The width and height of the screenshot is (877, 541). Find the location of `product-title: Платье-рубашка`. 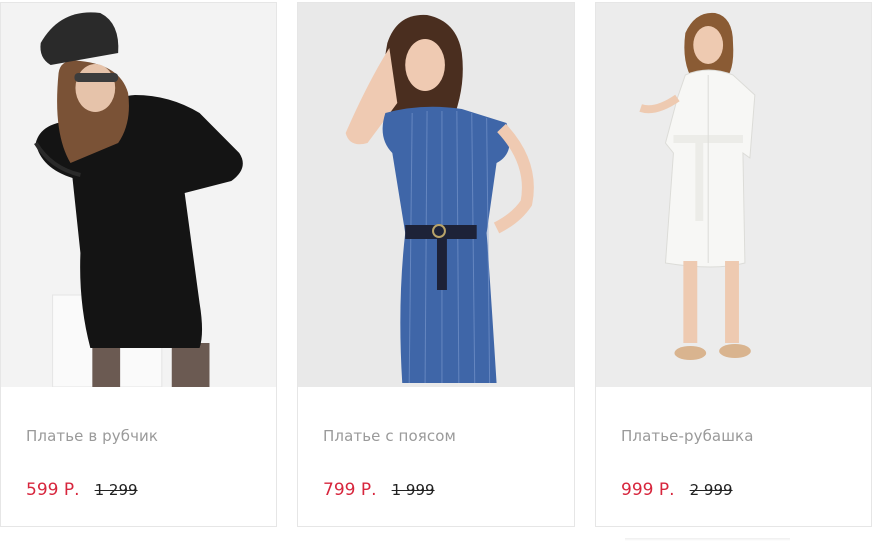

product-title: Платье-рубашка is located at coordinates (687, 436).